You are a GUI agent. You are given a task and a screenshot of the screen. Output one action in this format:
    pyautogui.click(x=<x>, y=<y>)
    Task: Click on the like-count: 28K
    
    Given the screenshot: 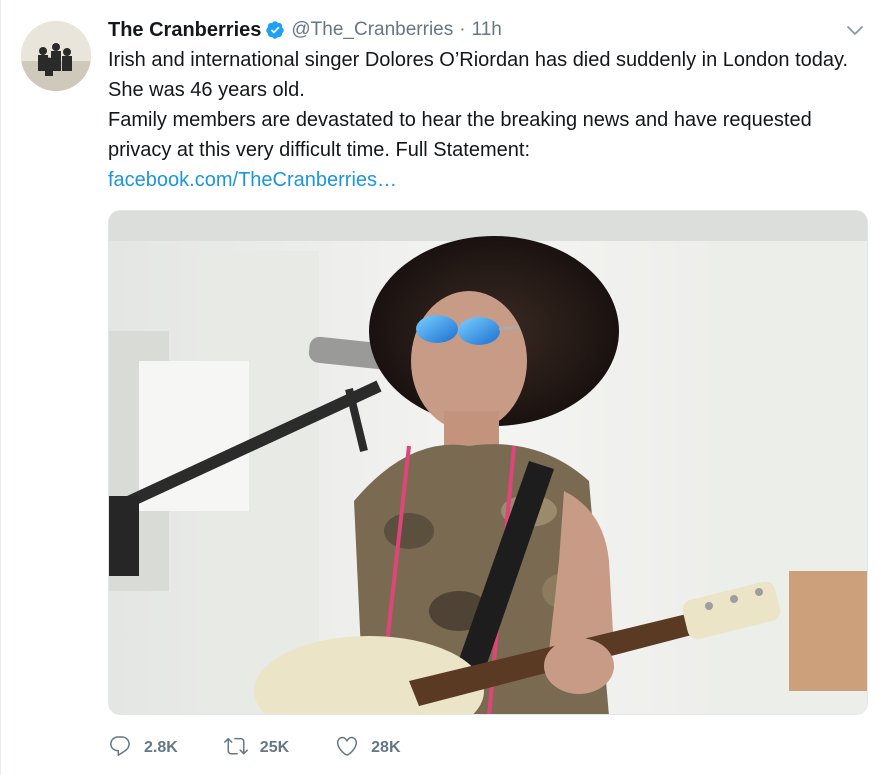 What is the action you would take?
    pyautogui.click(x=386, y=747)
    